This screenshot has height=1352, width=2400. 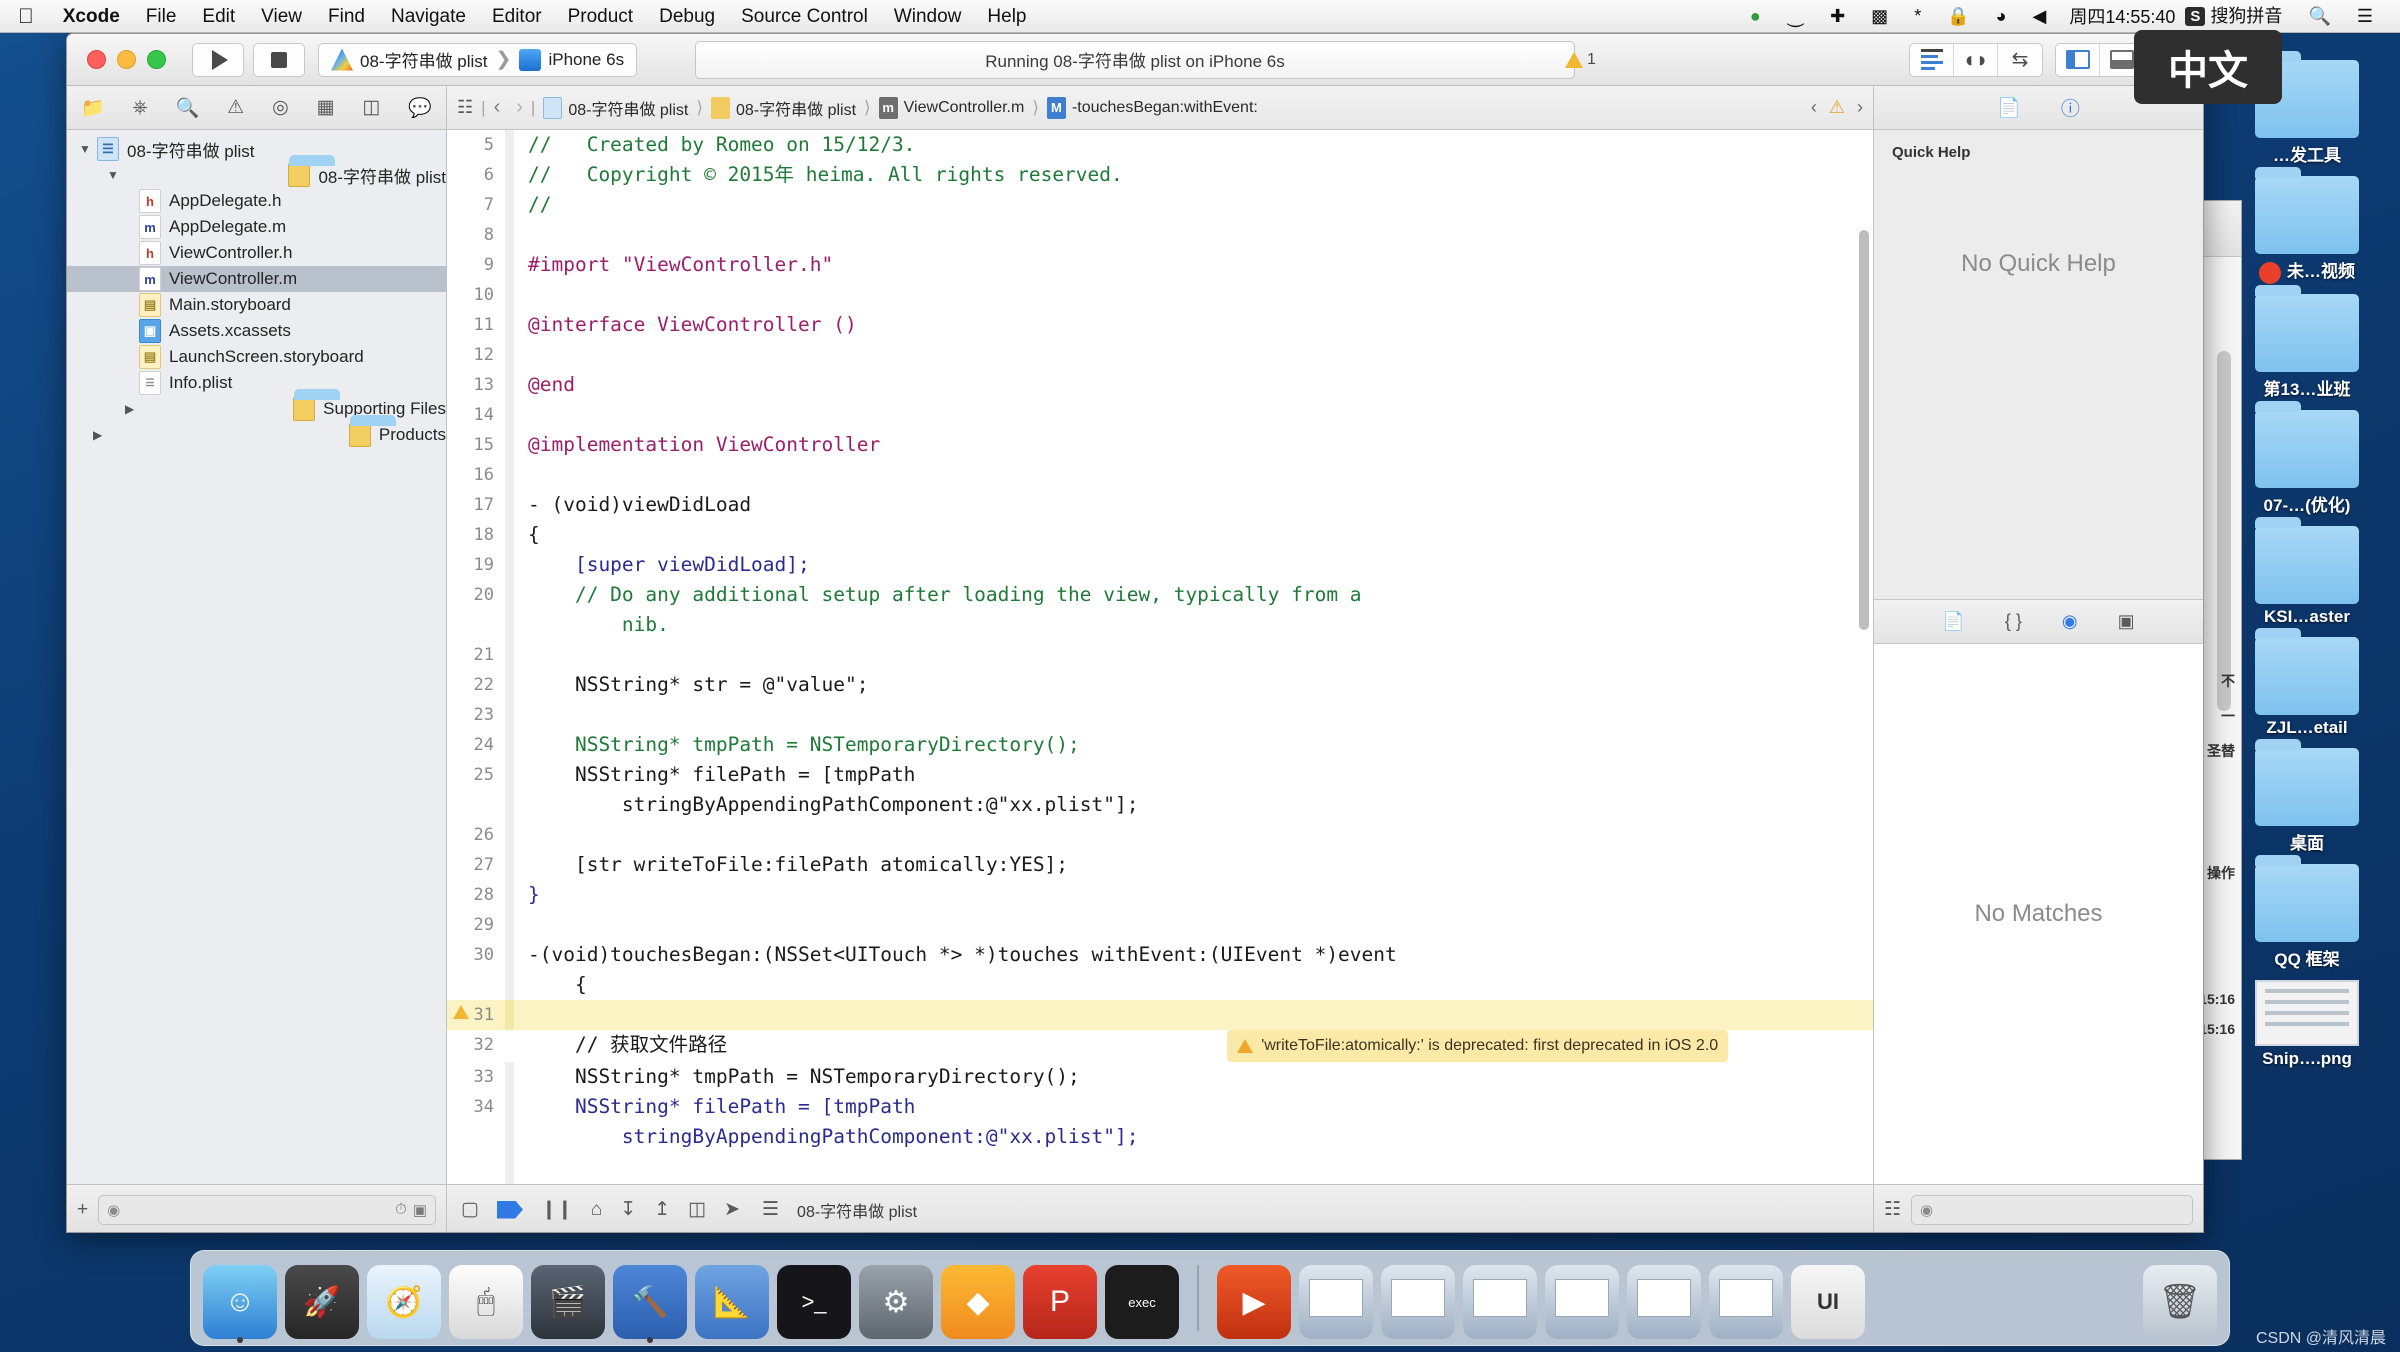 I want to click on dropbox-icon: ●, so click(x=1755, y=16).